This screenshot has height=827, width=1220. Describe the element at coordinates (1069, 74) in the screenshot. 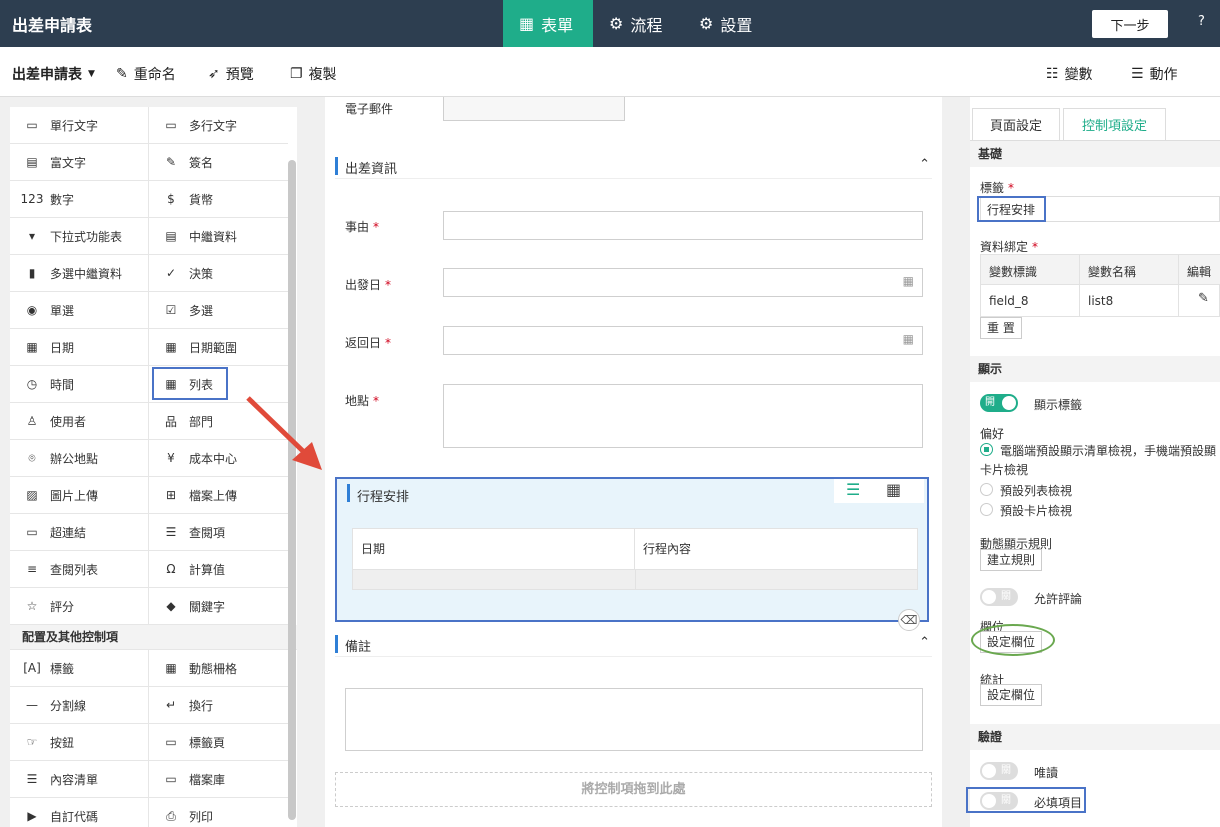

I see `variables-button: ☷ 變數` at that location.